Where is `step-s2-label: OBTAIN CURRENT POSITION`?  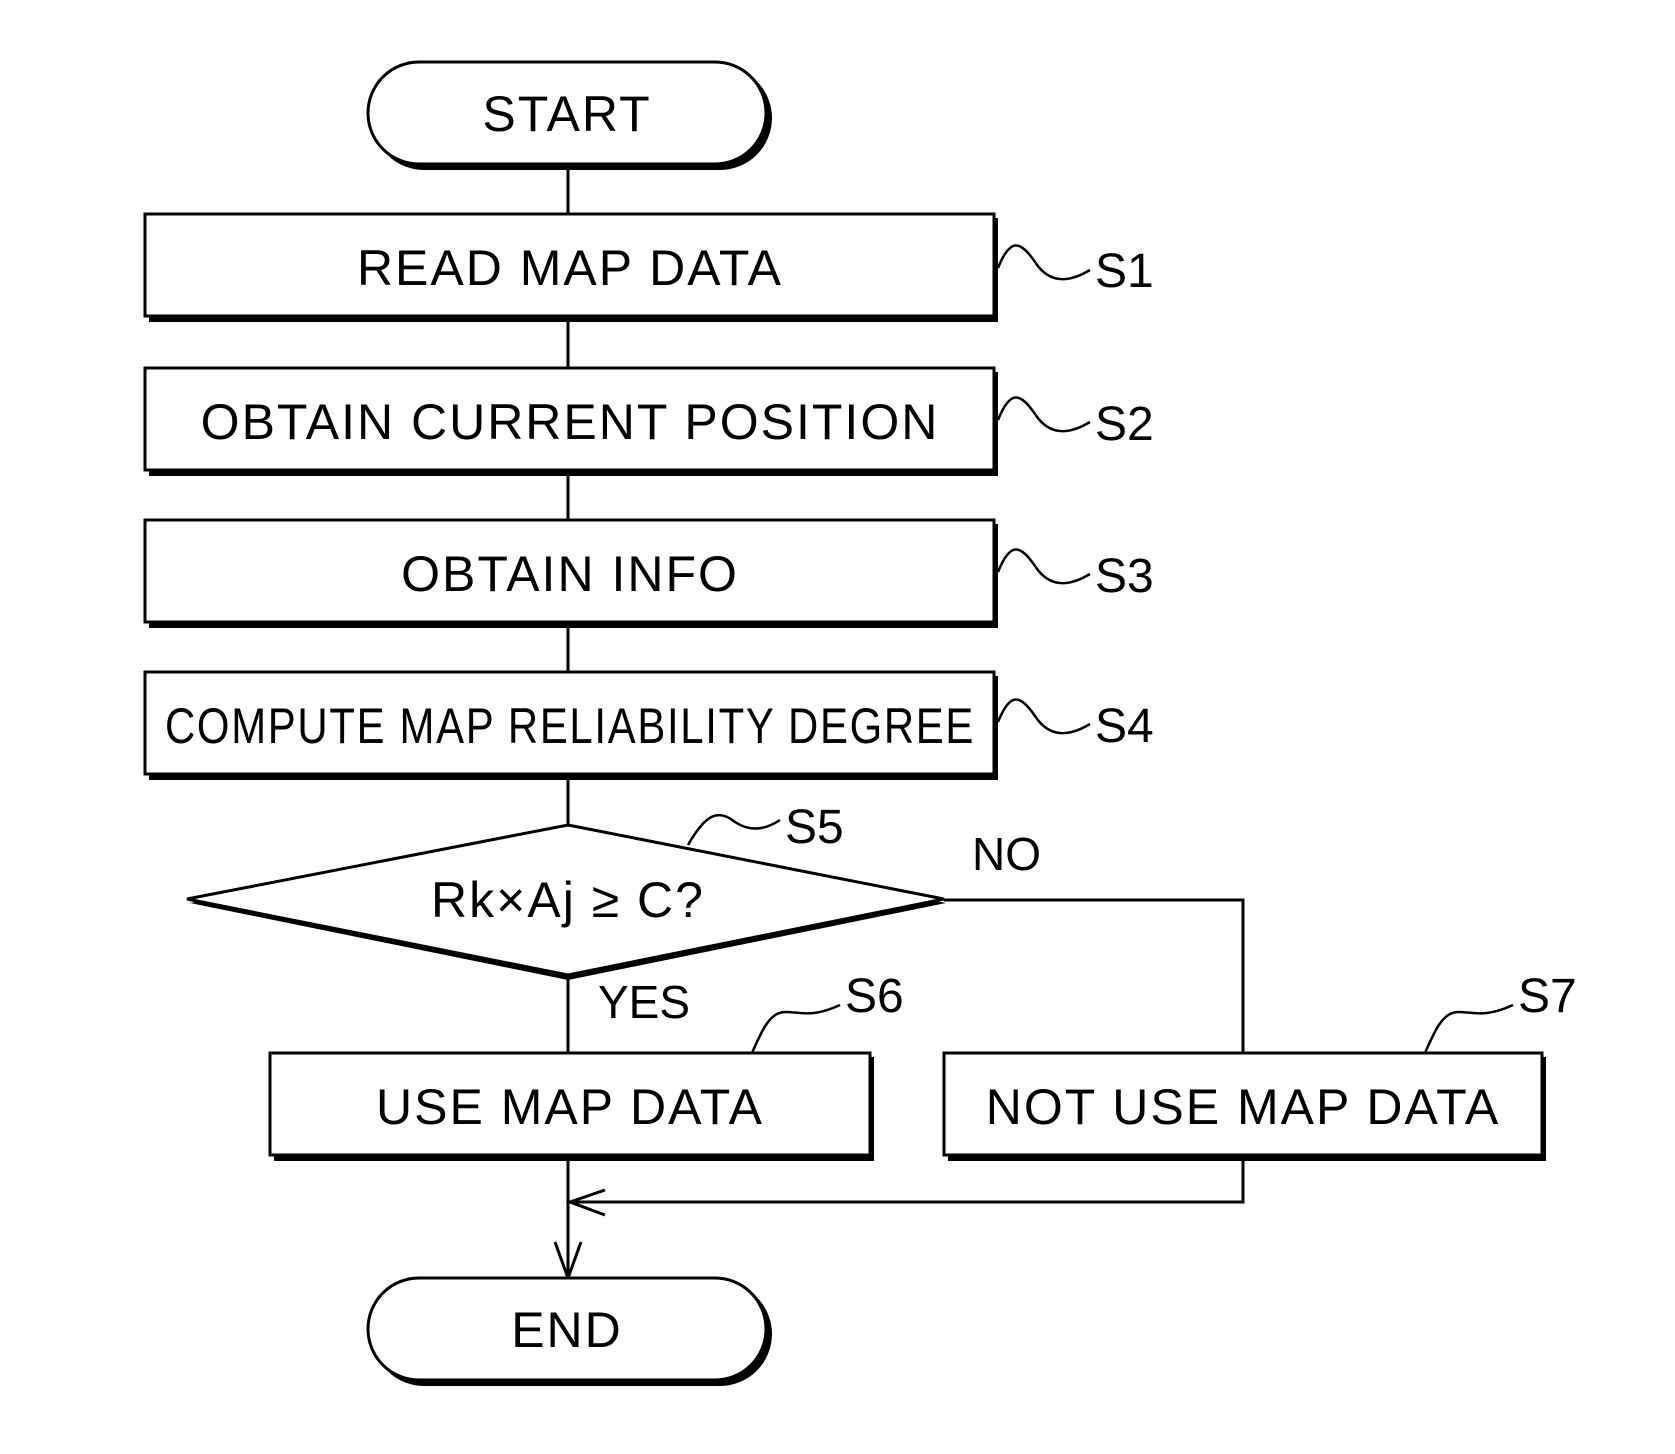
step-s2-label: OBTAIN CURRENT POSITION is located at coordinates (570, 422).